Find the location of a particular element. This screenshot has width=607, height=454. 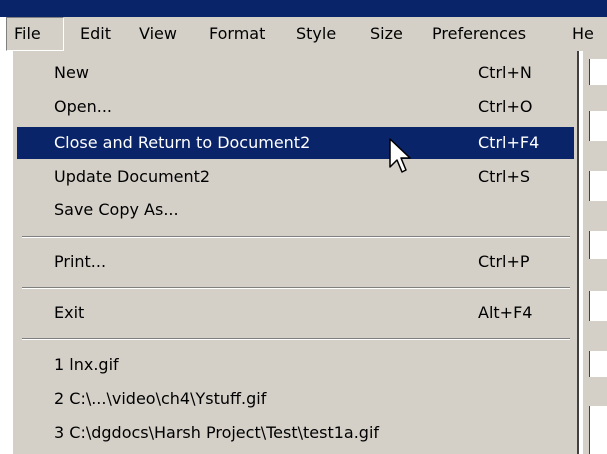

menu-item-new: New Ctrl+N is located at coordinates (295, 73).